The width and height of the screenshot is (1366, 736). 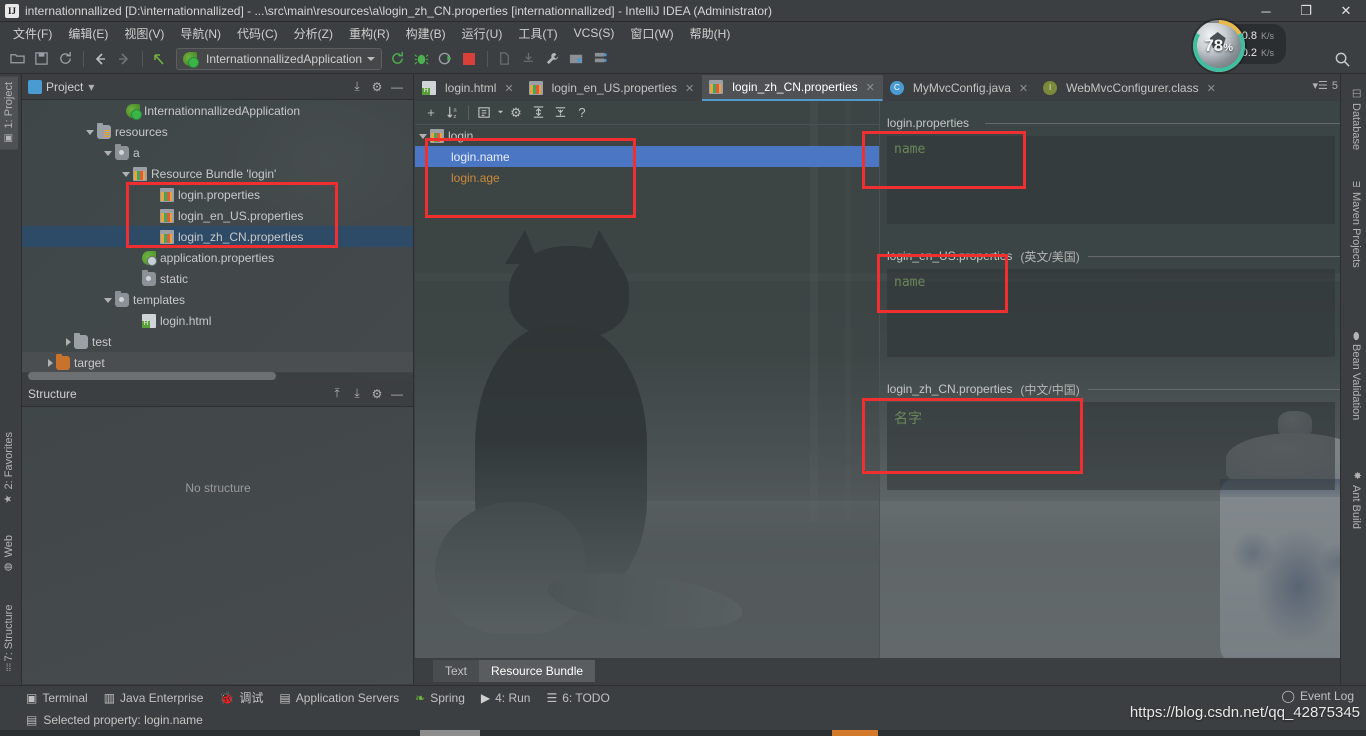 What do you see at coordinates (959, 88) in the screenshot?
I see `tab-mymvcconfig-java: MyMvcConfig.java ✕` at bounding box center [959, 88].